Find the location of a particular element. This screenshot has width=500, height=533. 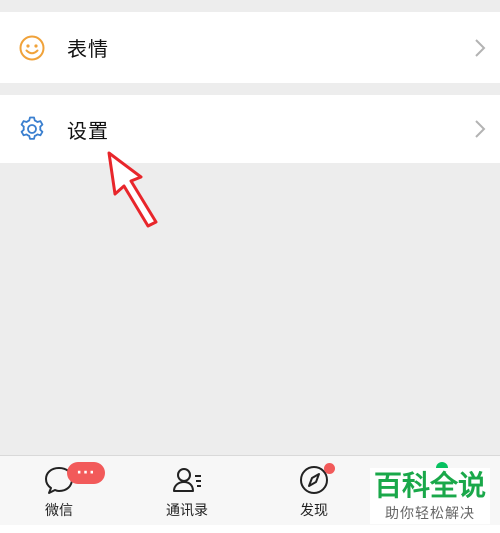

tab-chats-label: 微信 is located at coordinates (59, 511).